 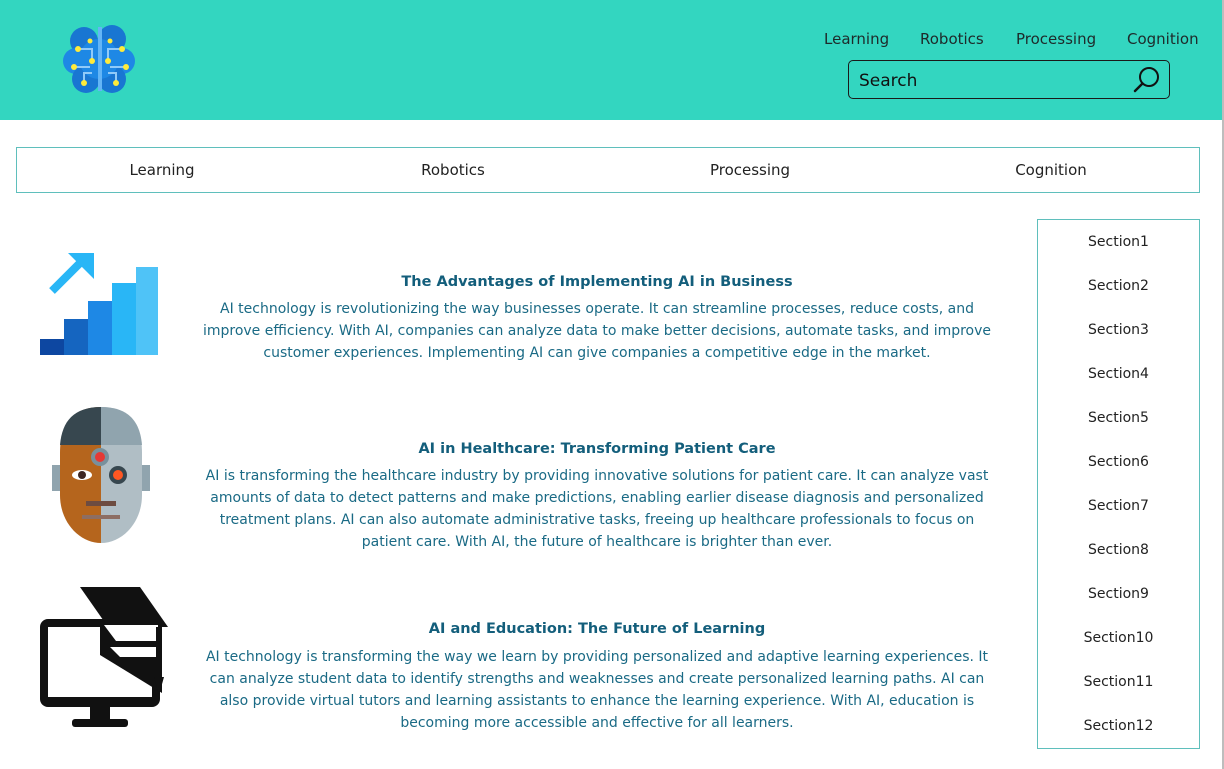 What do you see at coordinates (856, 39) in the screenshot?
I see `top-nav-learning: Learning` at bounding box center [856, 39].